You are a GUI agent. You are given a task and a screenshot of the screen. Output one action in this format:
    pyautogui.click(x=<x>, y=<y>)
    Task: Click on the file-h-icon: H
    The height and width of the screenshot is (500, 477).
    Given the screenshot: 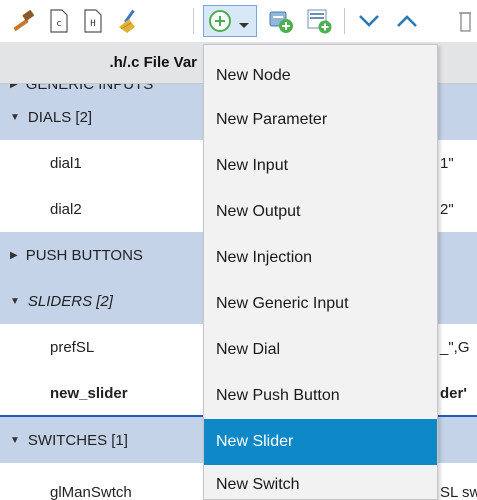 What is the action you would take?
    pyautogui.click(x=93, y=21)
    